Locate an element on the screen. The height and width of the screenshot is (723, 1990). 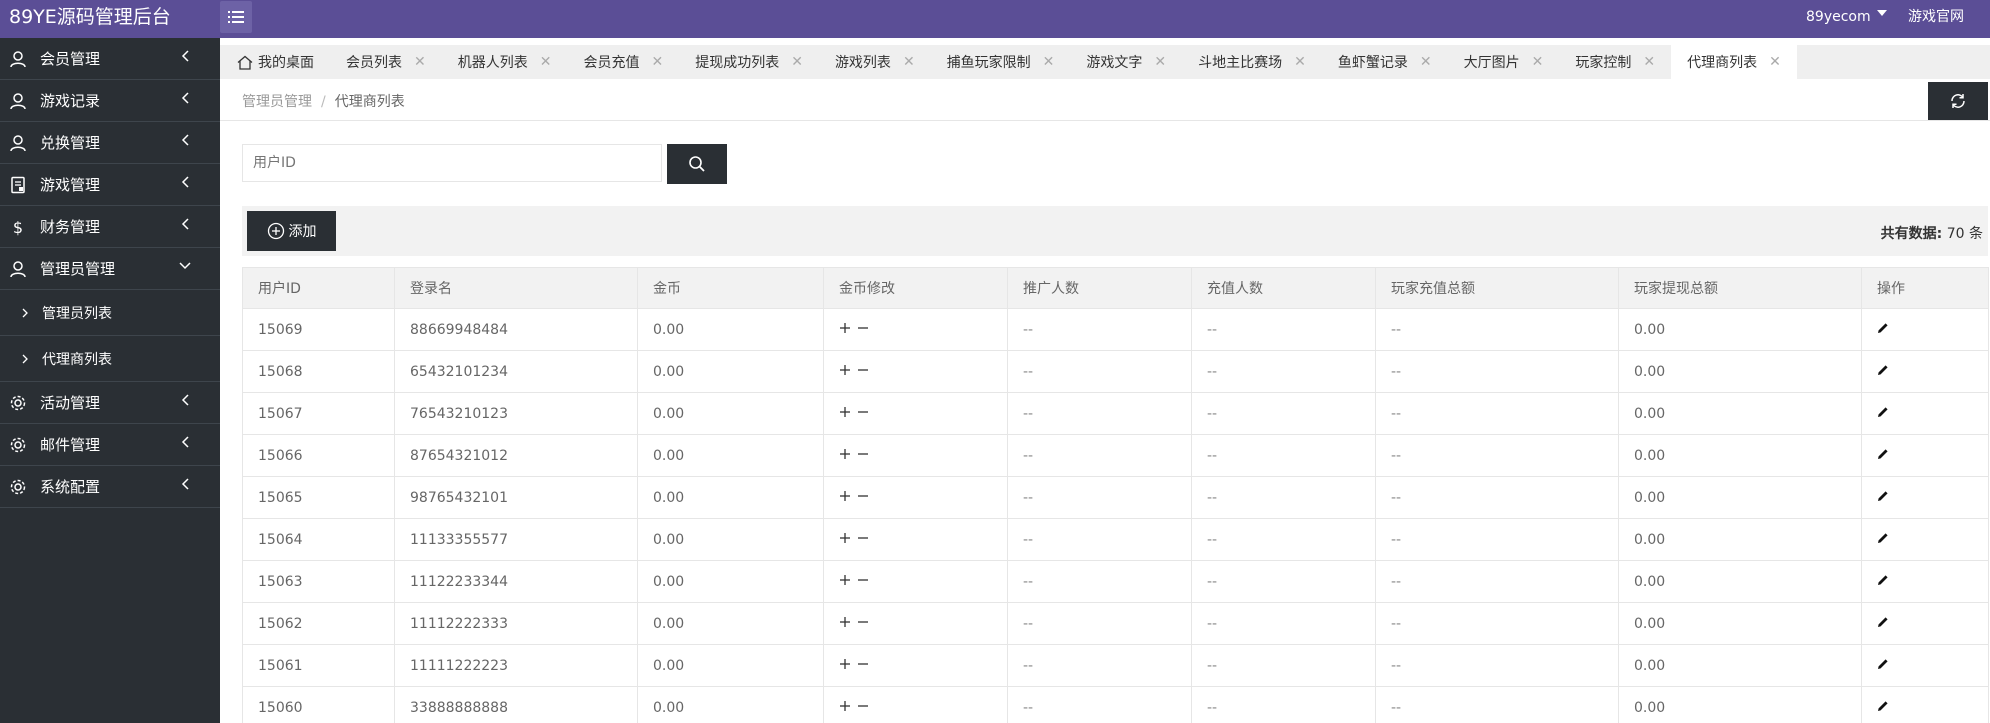
search-button is located at coordinates (697, 164).